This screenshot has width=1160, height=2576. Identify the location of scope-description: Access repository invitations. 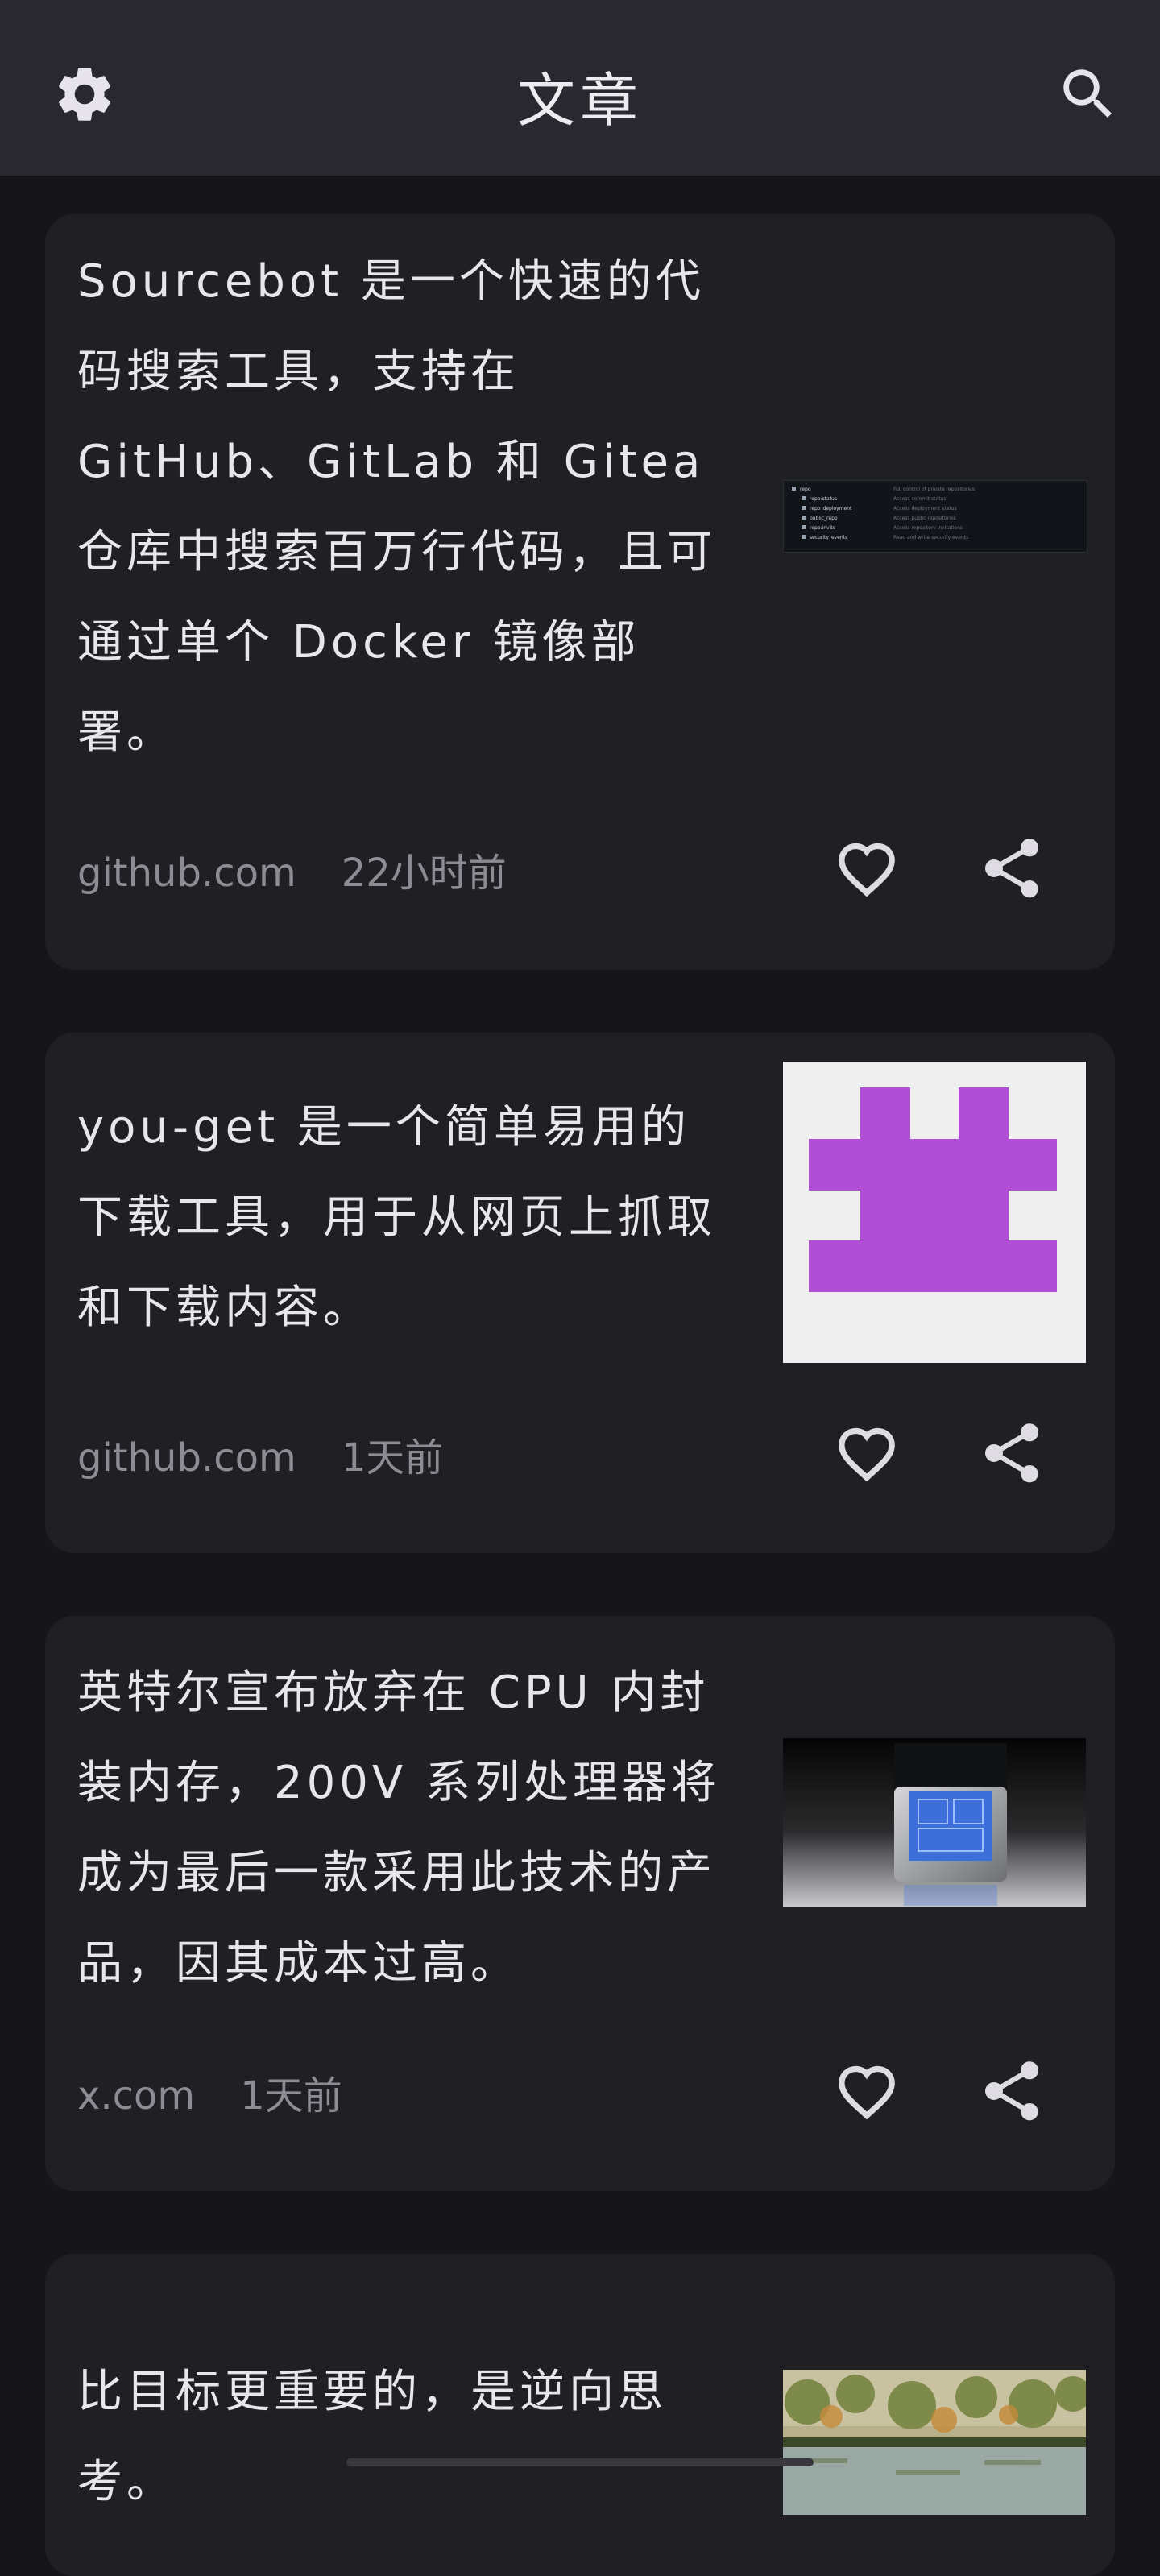
(928, 528).